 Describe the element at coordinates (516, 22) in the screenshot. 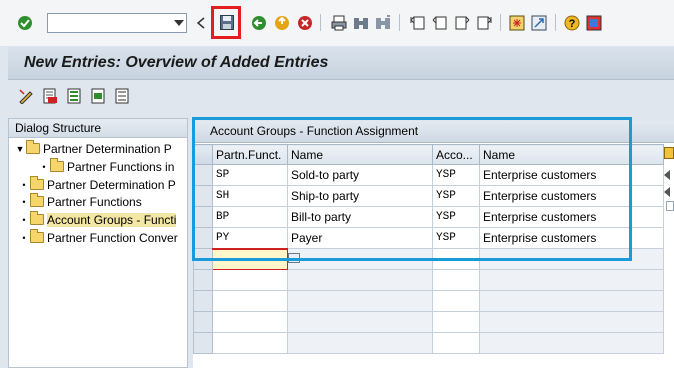

I see `create-session-icon` at that location.